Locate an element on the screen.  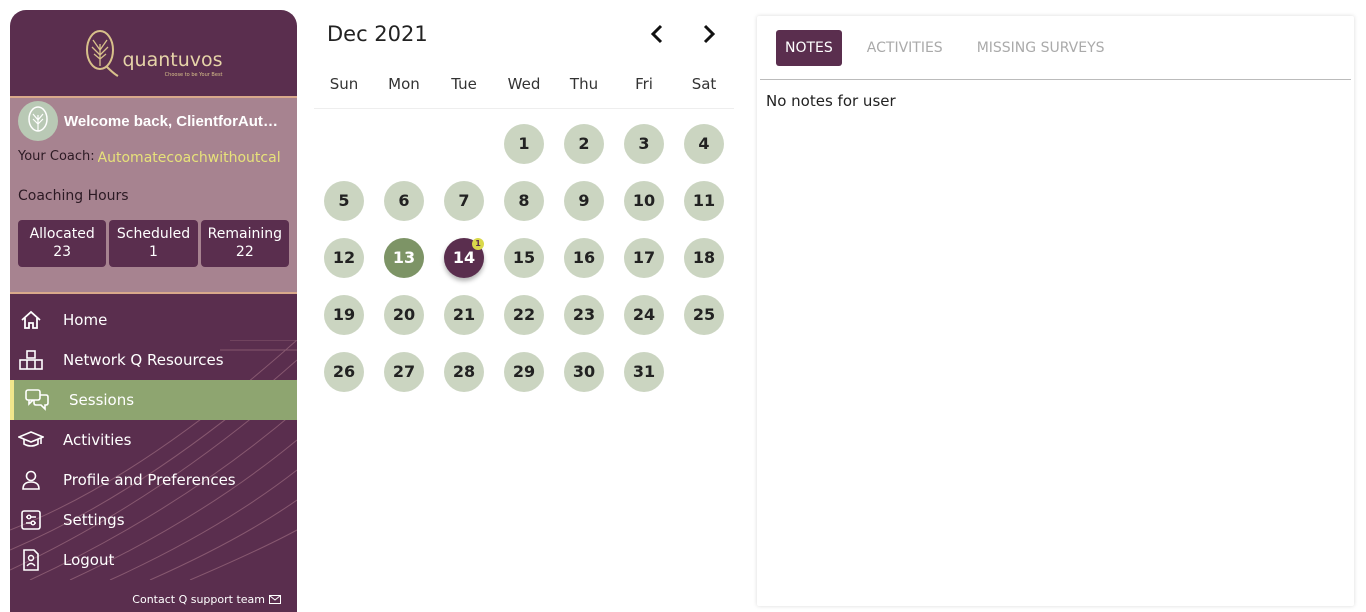
day-button-23: 23 is located at coordinates (584, 314).